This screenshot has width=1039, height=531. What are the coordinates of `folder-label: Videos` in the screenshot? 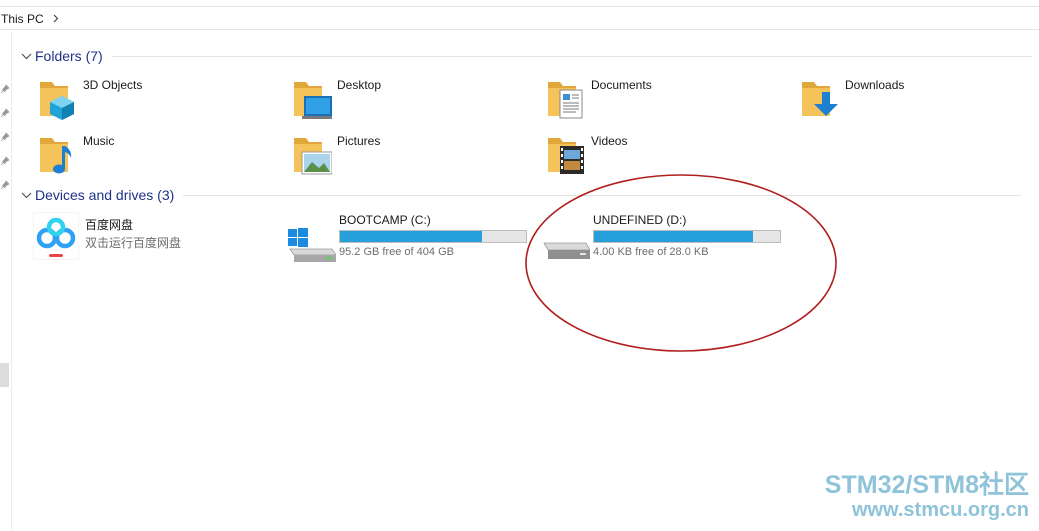 It's located at (609, 141).